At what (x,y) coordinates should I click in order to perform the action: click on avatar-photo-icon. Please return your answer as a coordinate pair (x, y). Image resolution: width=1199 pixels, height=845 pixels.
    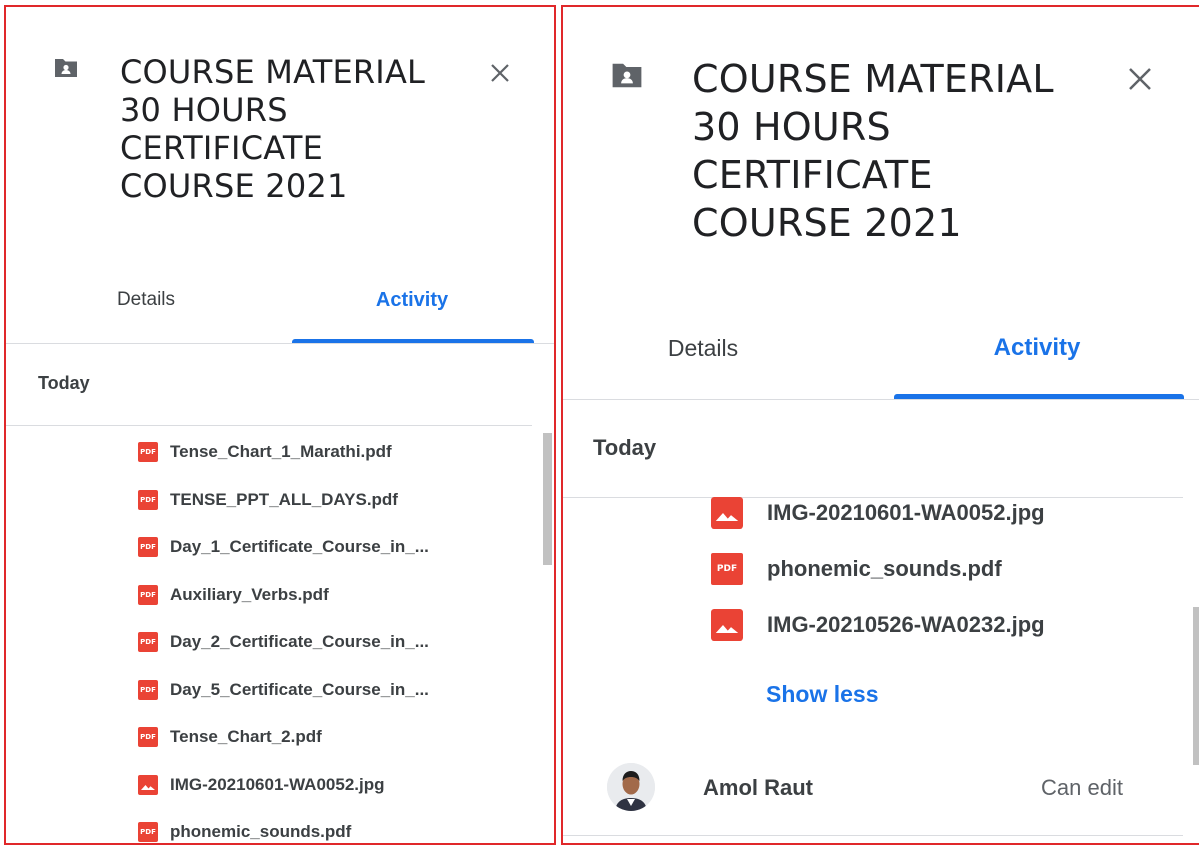
    Looking at the image, I should click on (631, 787).